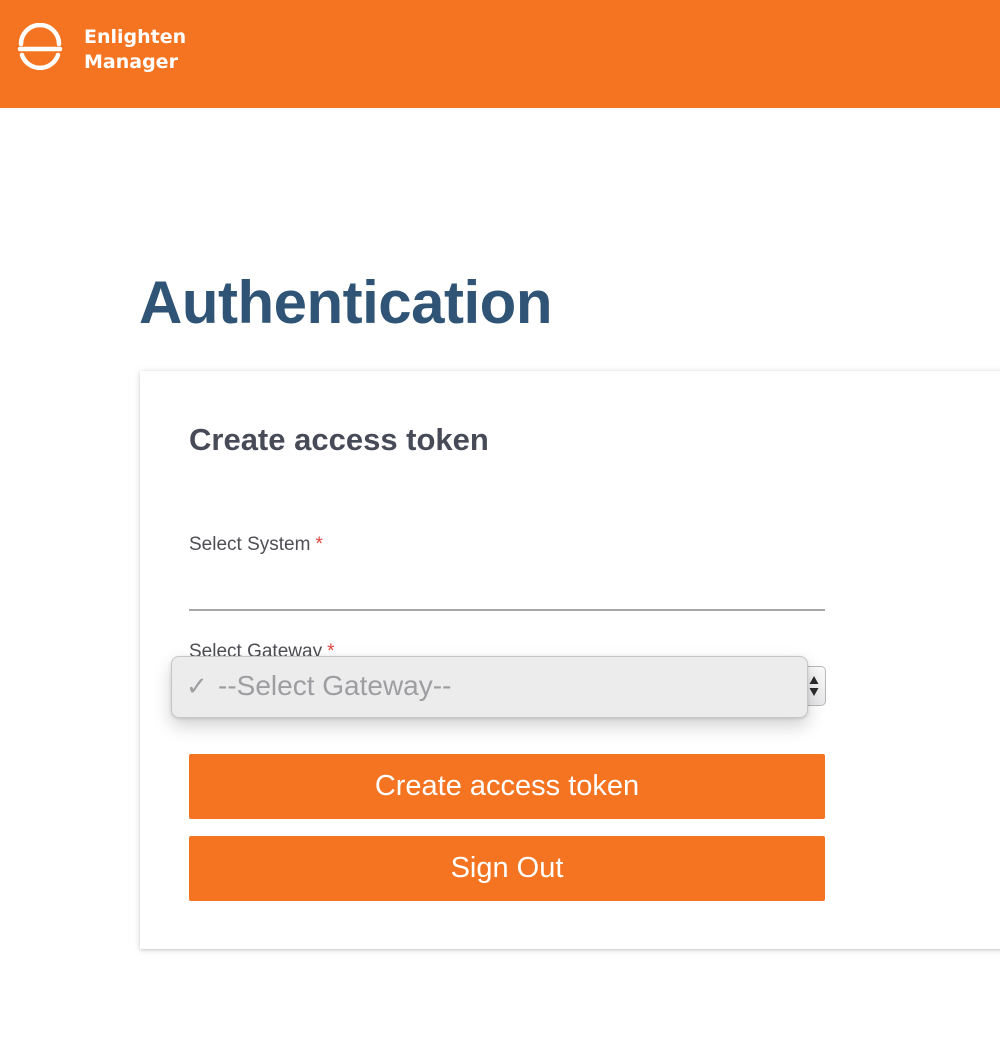 The height and width of the screenshot is (1053, 1000). I want to click on brand-name-line2: Manager, so click(131, 62).